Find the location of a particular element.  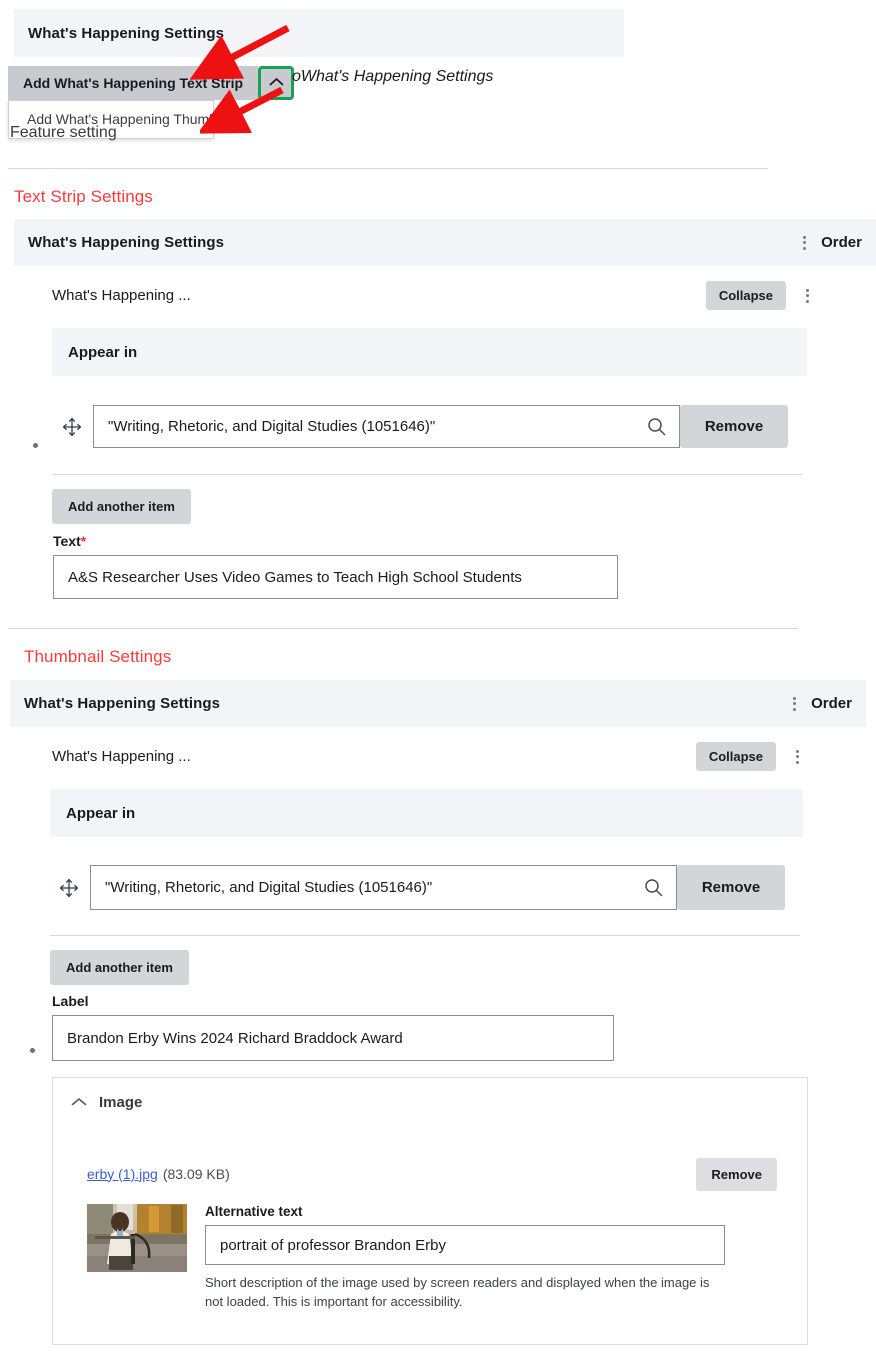

text-strip-appear-in-label: Appear in is located at coordinates (103, 352).